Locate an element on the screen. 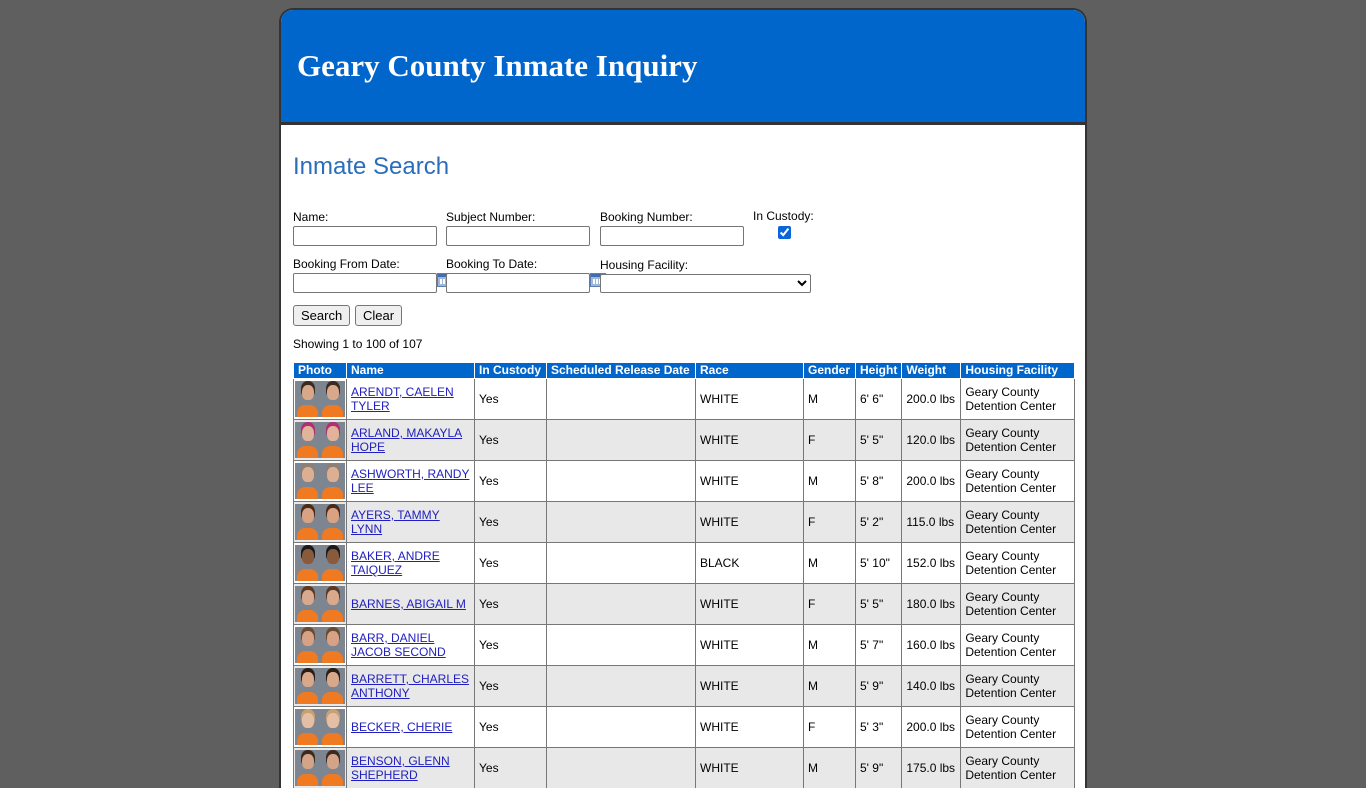  inmate-name-link: BARRETT, CHARLES ANTHONY is located at coordinates (410, 686).